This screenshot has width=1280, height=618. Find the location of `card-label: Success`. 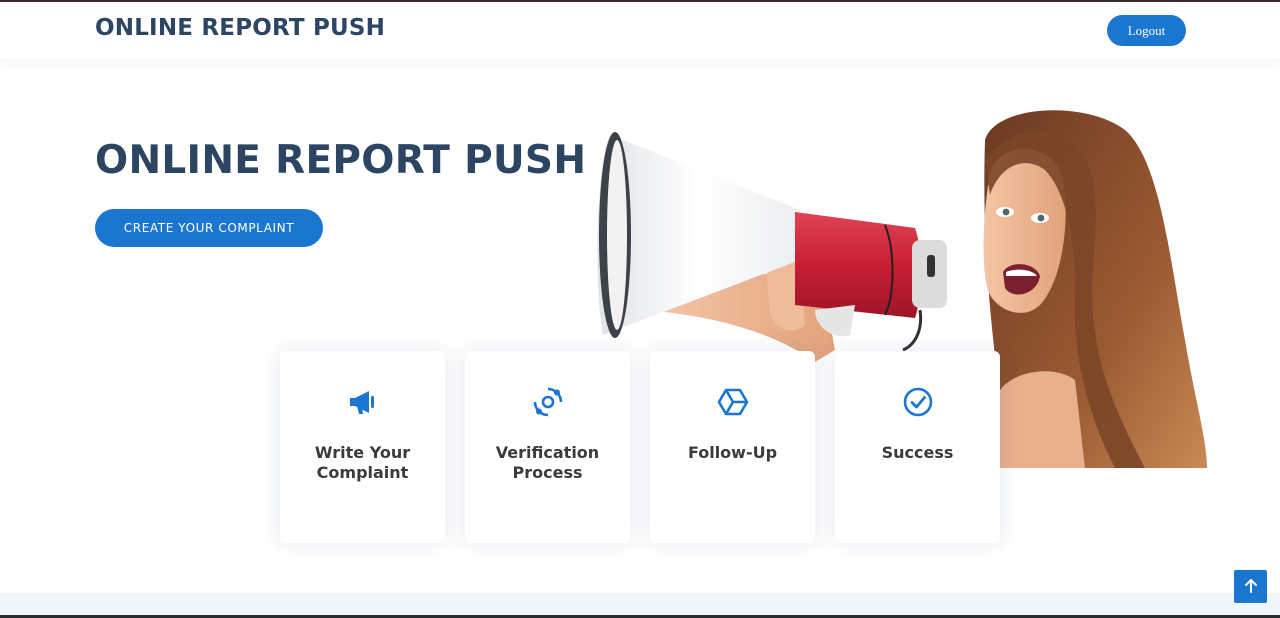

card-label: Success is located at coordinates (917, 452).